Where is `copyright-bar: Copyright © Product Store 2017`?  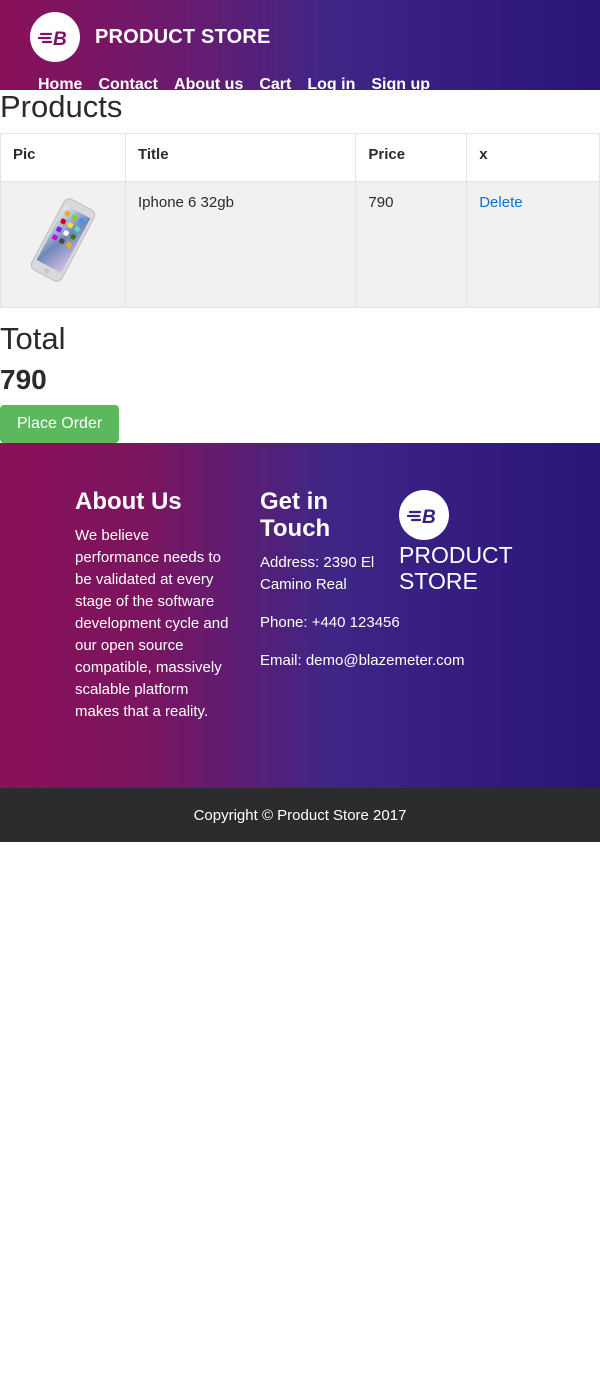
copyright-bar: Copyright © Product Store 2017 is located at coordinates (300, 815).